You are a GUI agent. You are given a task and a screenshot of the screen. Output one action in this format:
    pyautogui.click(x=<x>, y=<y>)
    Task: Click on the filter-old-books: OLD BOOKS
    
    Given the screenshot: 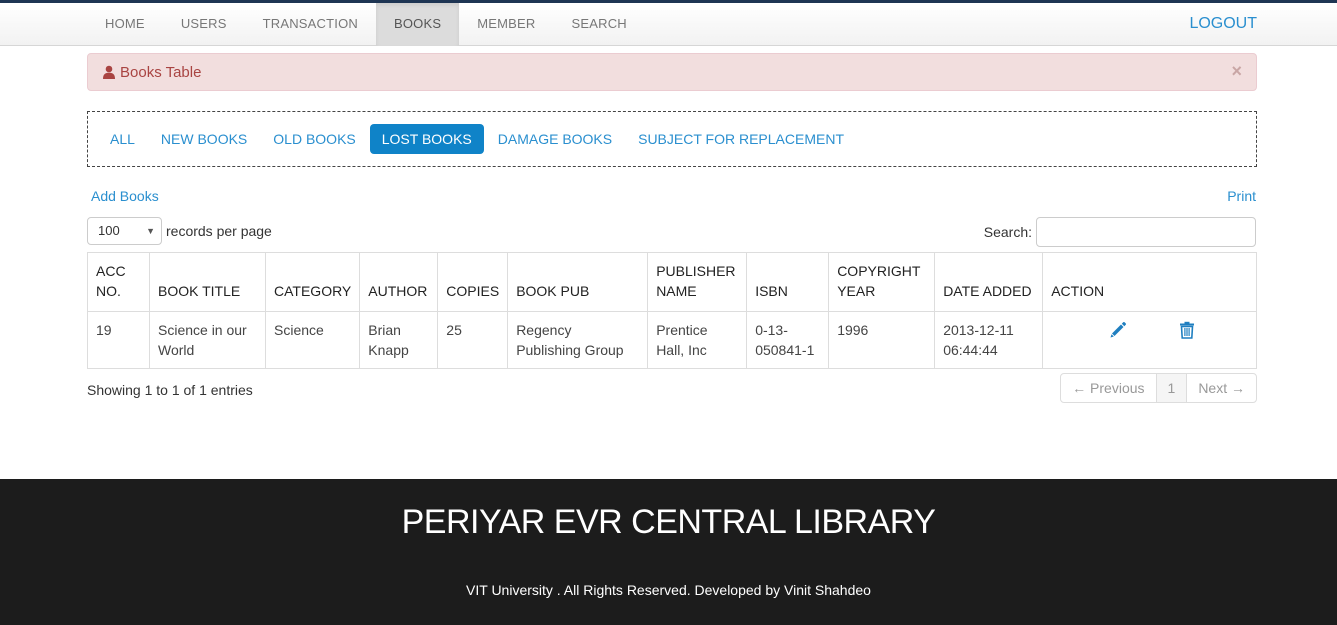 What is the action you would take?
    pyautogui.click(x=314, y=139)
    